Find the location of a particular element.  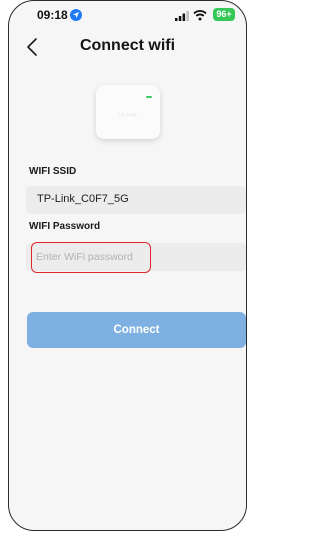

connect-button: Connect is located at coordinates (136, 330).